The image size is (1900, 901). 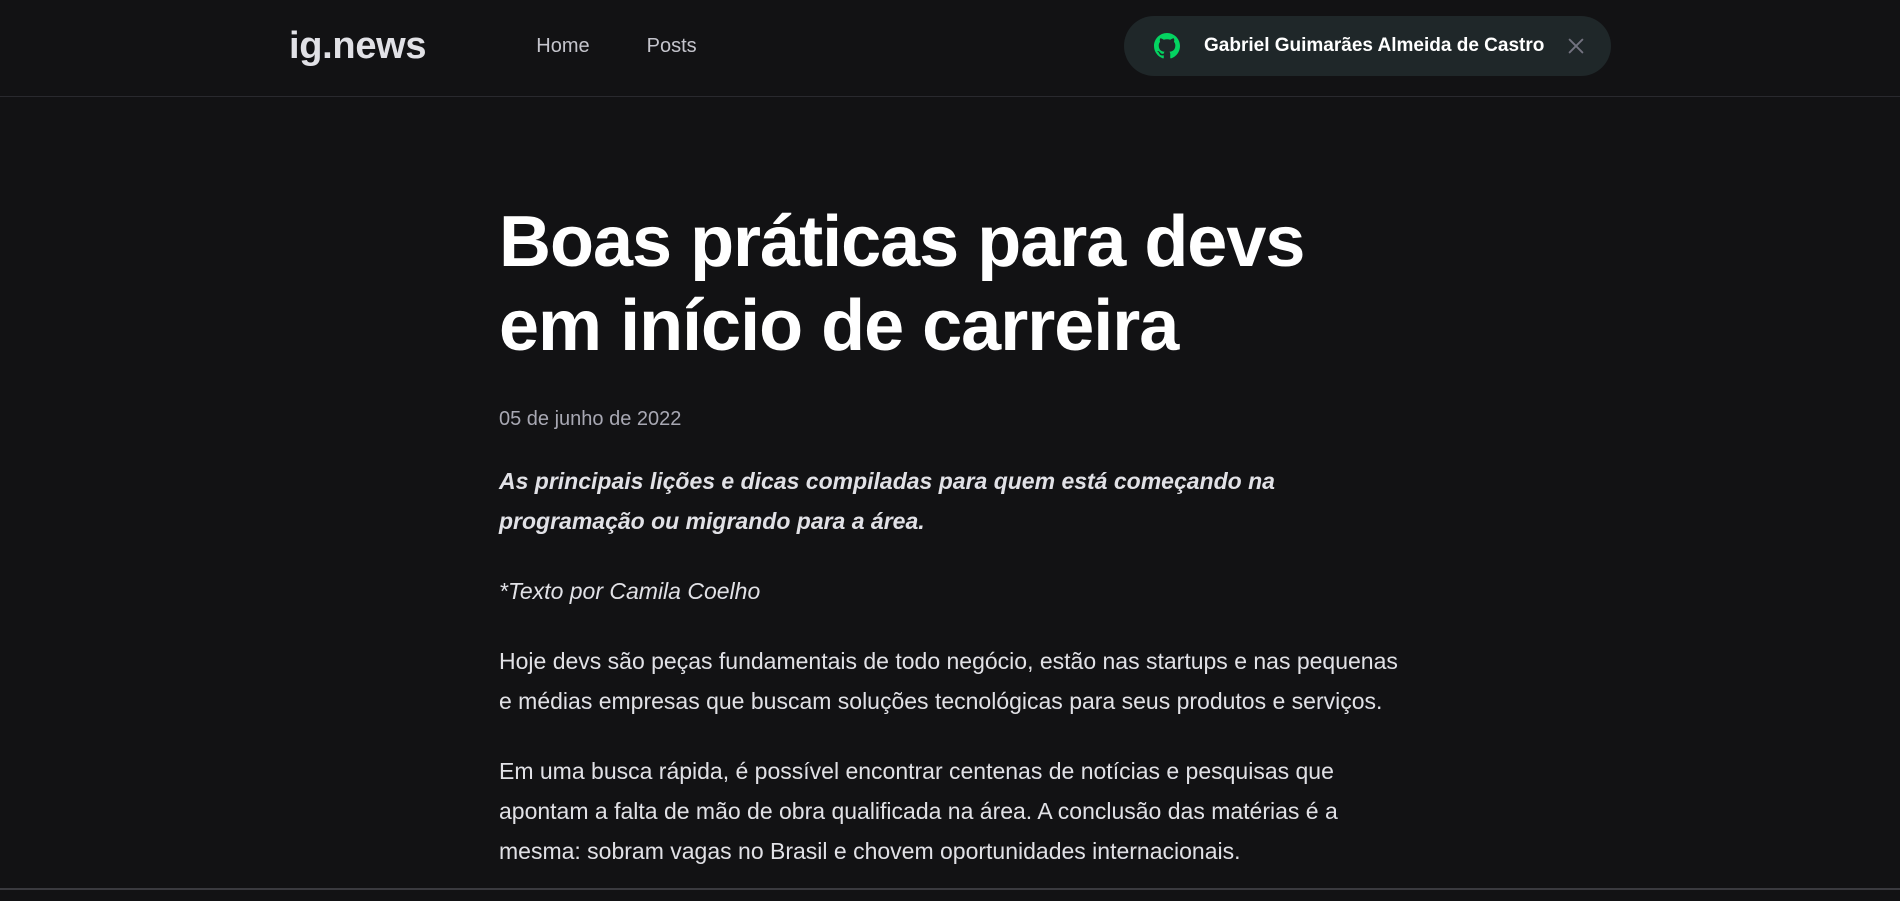 What do you see at coordinates (949, 591) in the screenshot?
I see `post-byline: *Texto por Camila Coelho` at bounding box center [949, 591].